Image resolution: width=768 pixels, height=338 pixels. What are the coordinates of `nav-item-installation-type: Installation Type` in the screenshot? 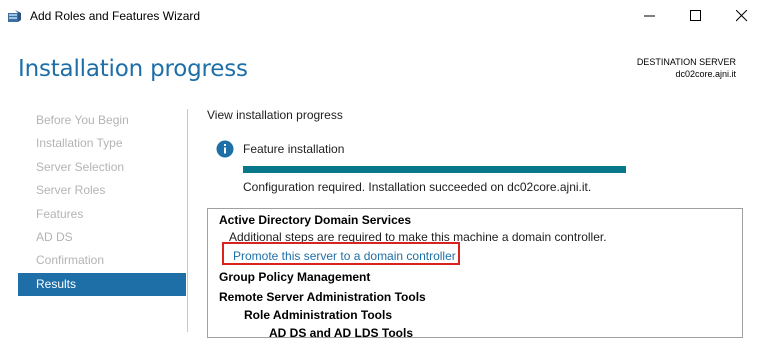 It's located at (79, 143).